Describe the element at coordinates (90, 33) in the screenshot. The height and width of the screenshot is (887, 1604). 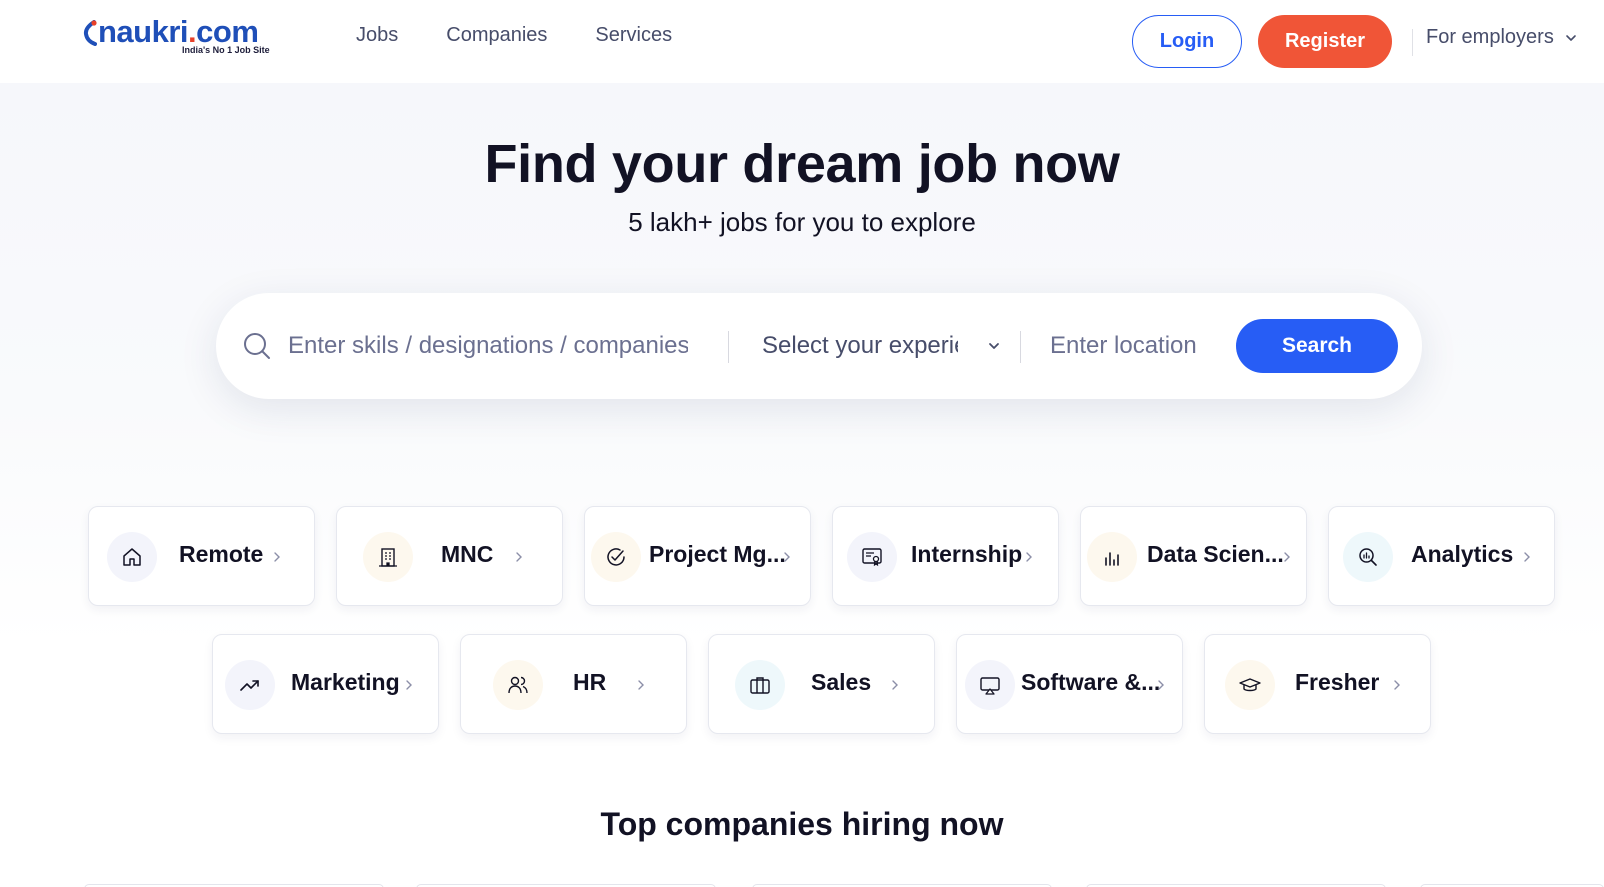
I see `logo-mark-icon` at that location.